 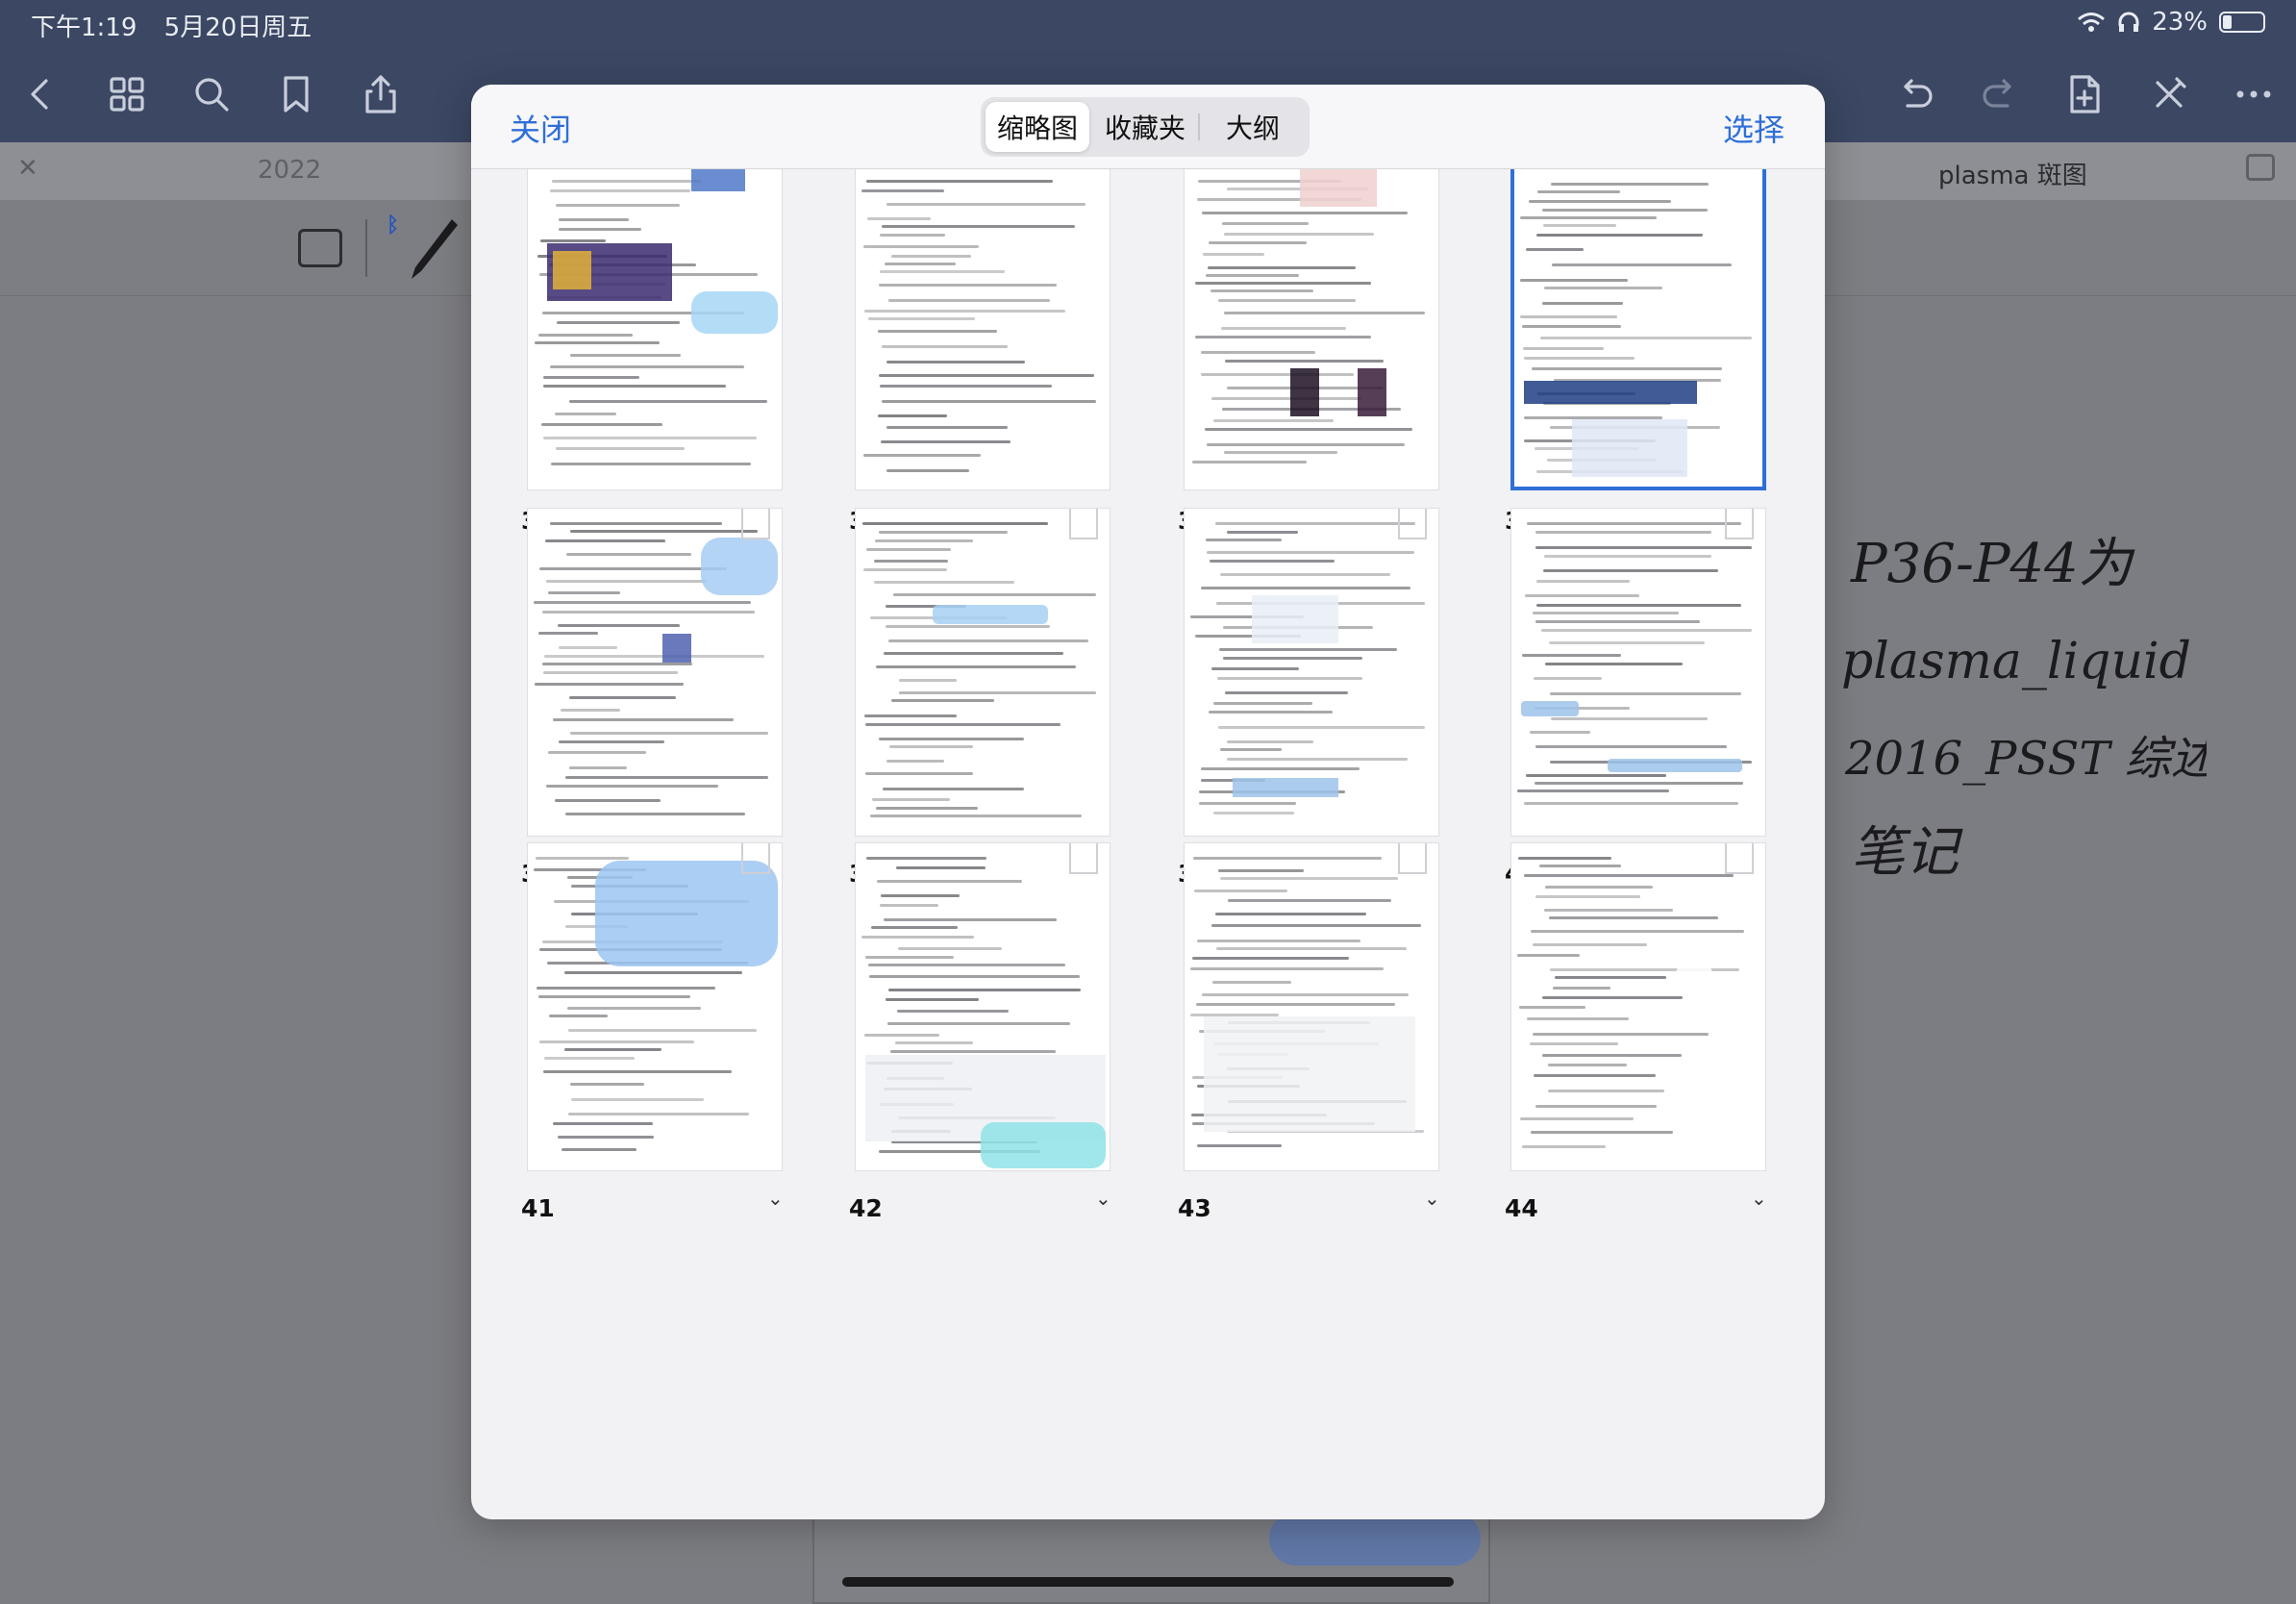 What do you see at coordinates (1148, 23) in the screenshot?
I see `status-bar: 下午1:19 5月20日周五 23%` at bounding box center [1148, 23].